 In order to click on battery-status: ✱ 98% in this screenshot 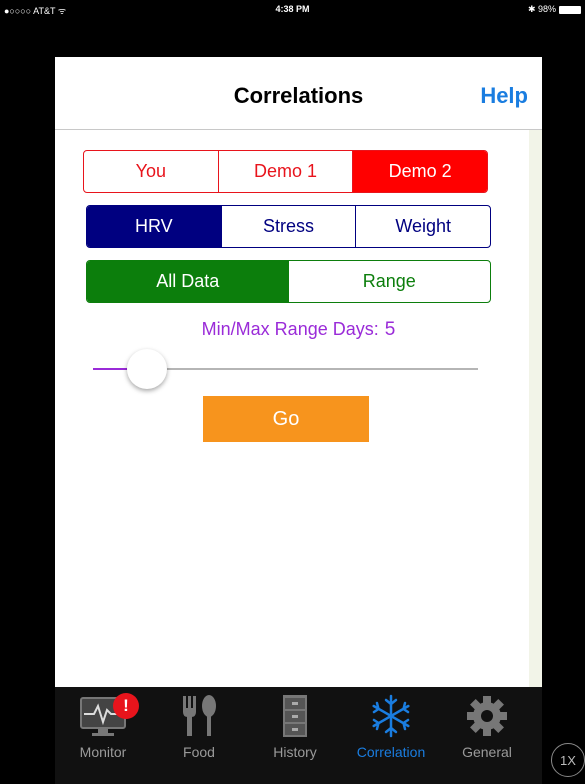, I will do `click(554, 9)`.